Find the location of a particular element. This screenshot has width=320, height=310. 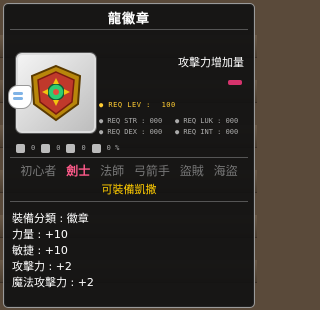

job-warrior: 劍士 is located at coordinates (78, 171).